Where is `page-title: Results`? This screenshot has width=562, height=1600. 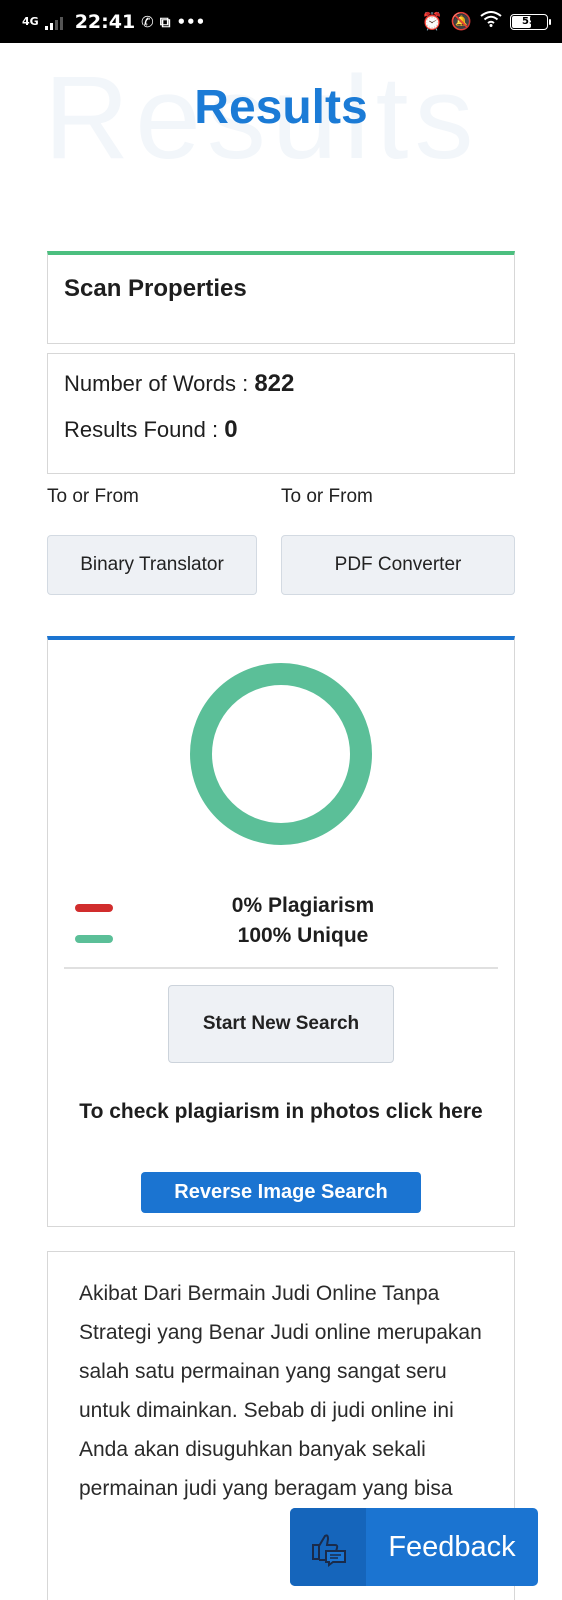 page-title: Results is located at coordinates (281, 107).